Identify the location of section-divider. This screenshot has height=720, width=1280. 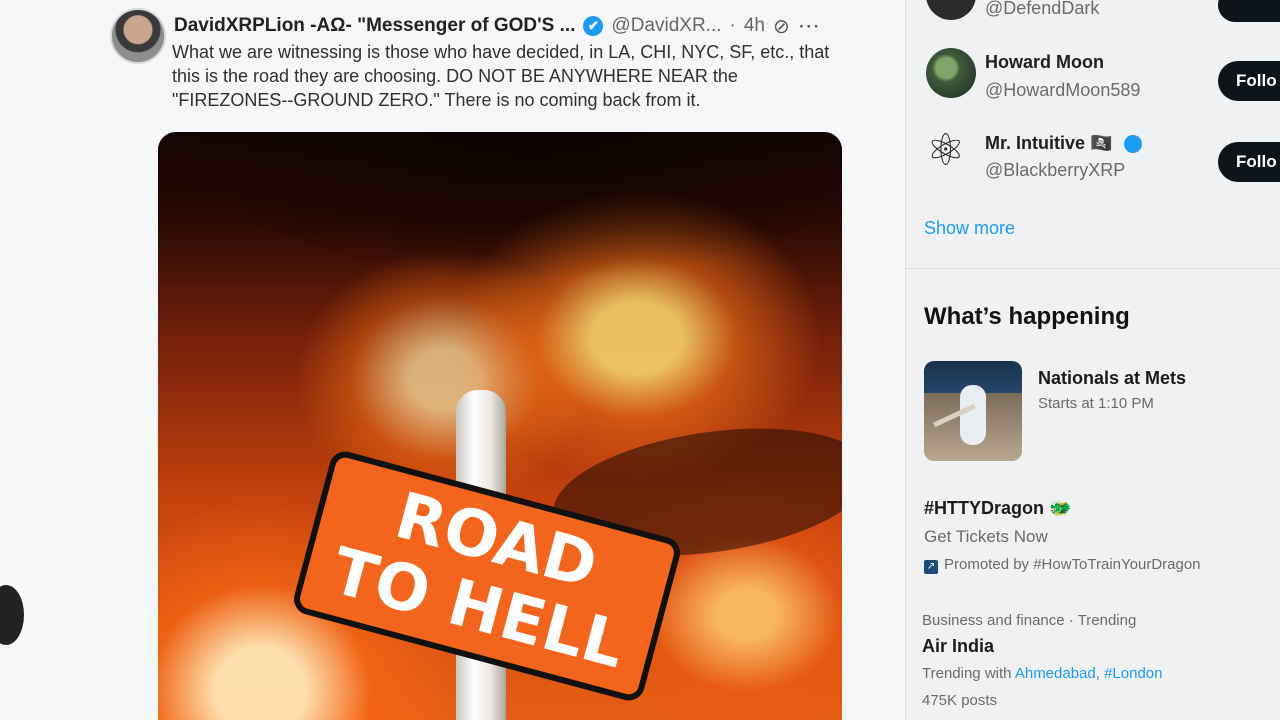
(1092, 268).